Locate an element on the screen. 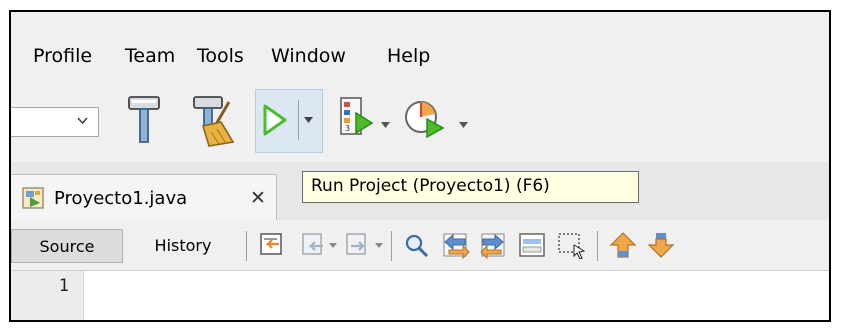  file-tab-proyecto1: Proyecto1.java ✕ is located at coordinates (144, 197).